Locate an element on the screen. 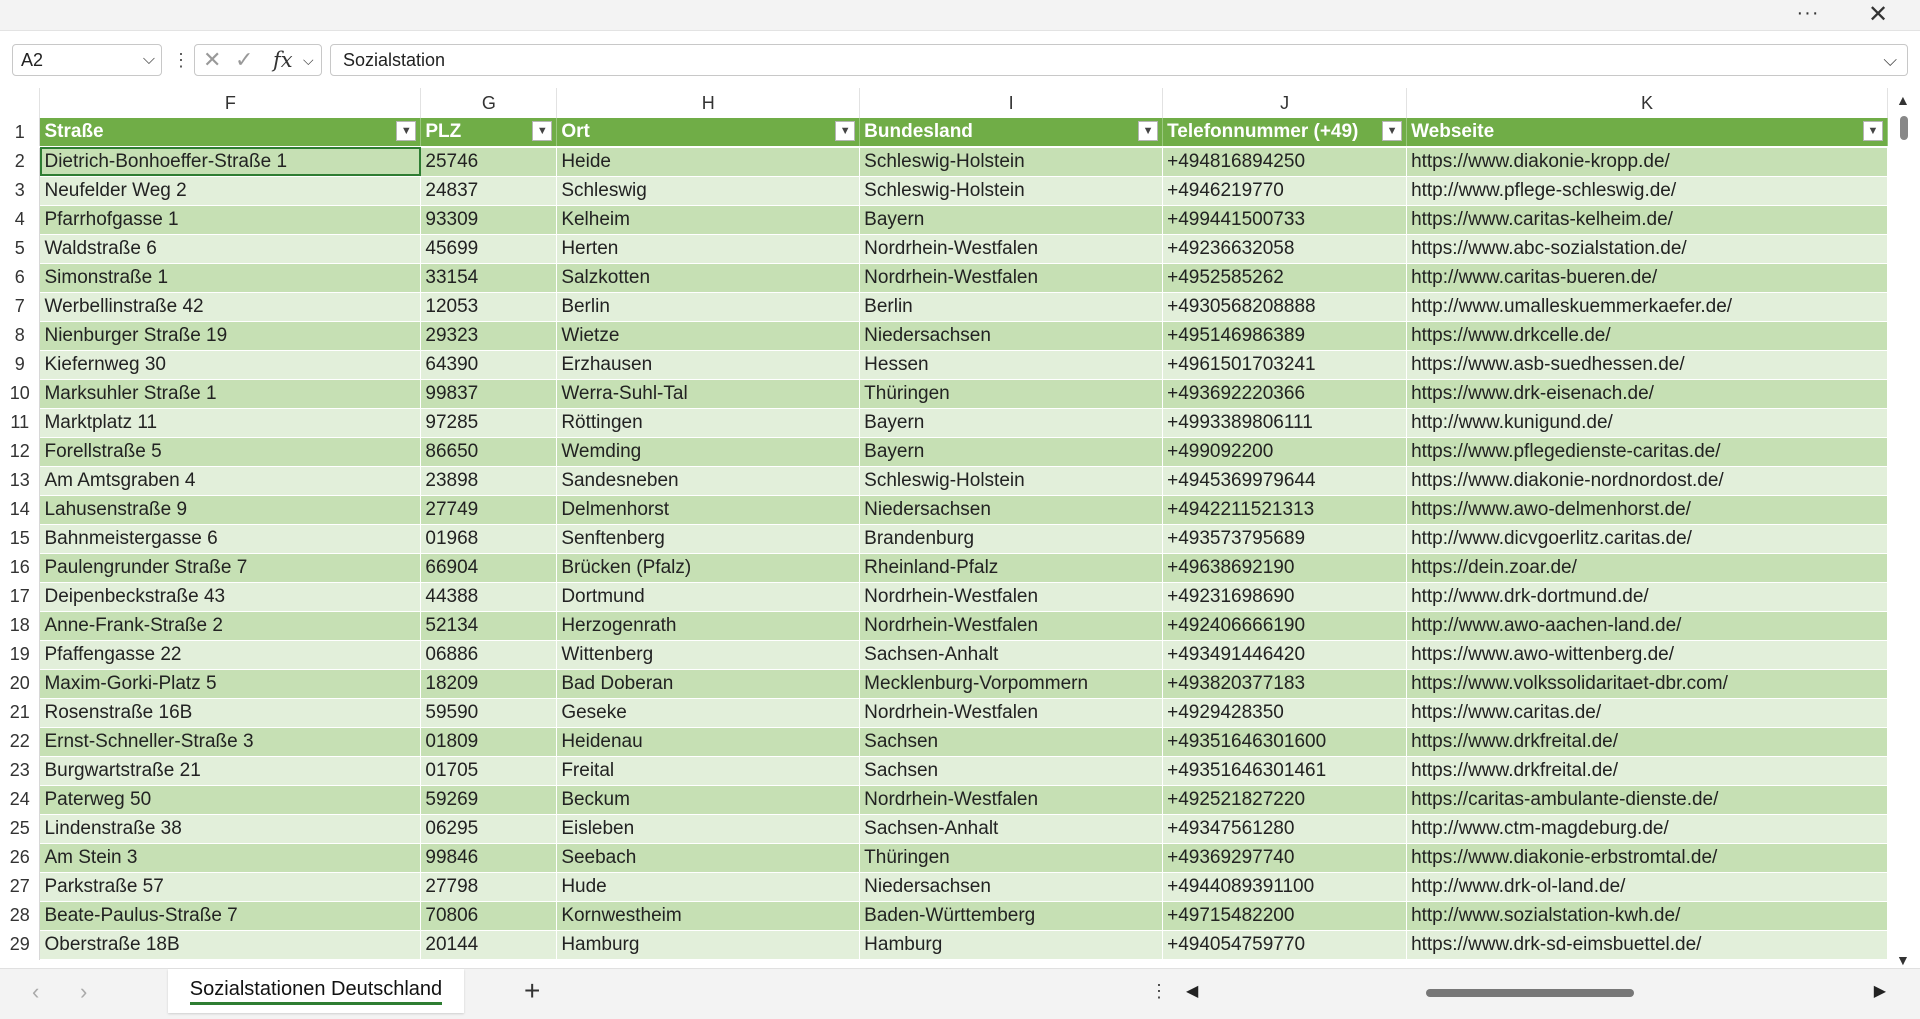  cell-col-f: Deipenbeckstraße 43 is located at coordinates (230, 597).